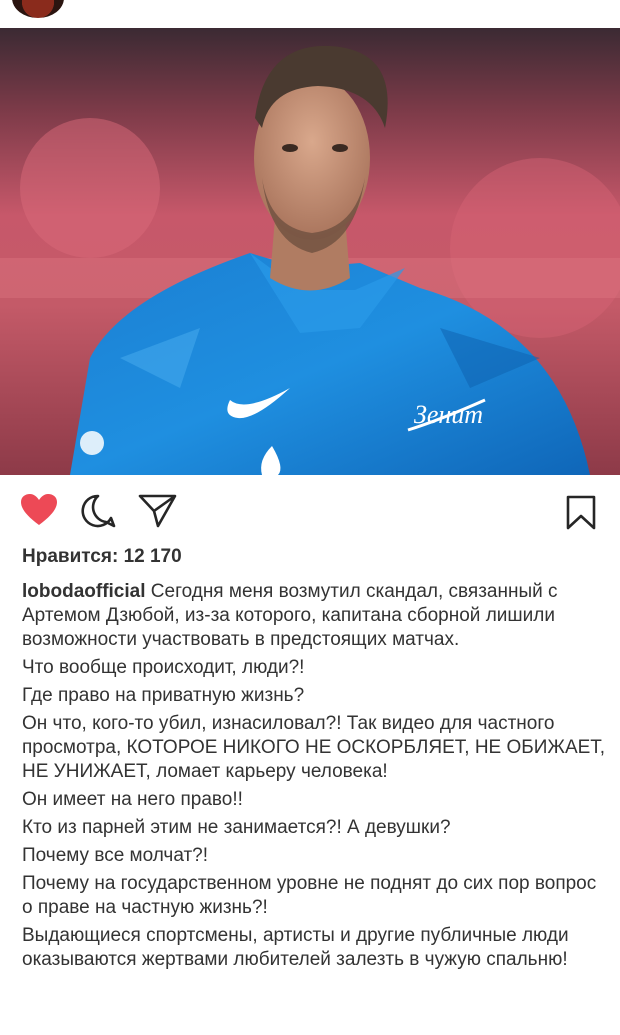  What do you see at coordinates (39, 512) in the screenshot?
I see `heart-icon` at bounding box center [39, 512].